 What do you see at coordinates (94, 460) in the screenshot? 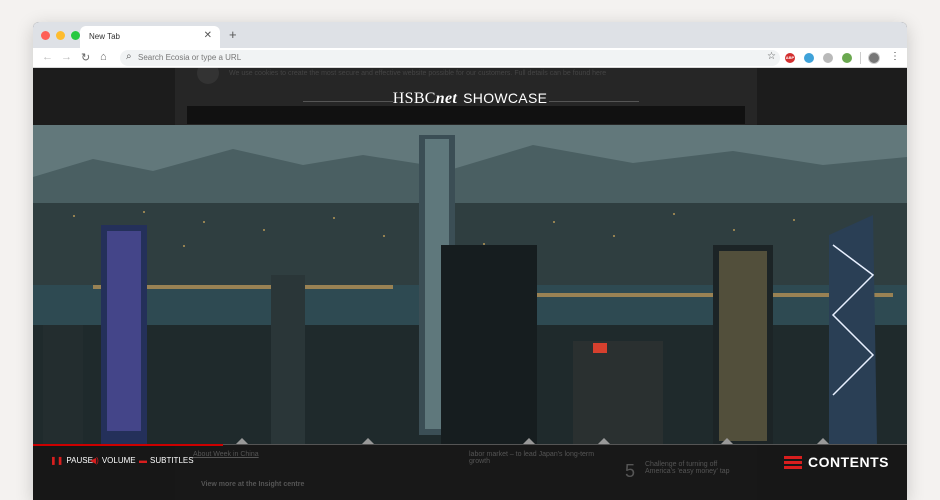
I see `volume-icon: ◀)` at bounding box center [94, 460].